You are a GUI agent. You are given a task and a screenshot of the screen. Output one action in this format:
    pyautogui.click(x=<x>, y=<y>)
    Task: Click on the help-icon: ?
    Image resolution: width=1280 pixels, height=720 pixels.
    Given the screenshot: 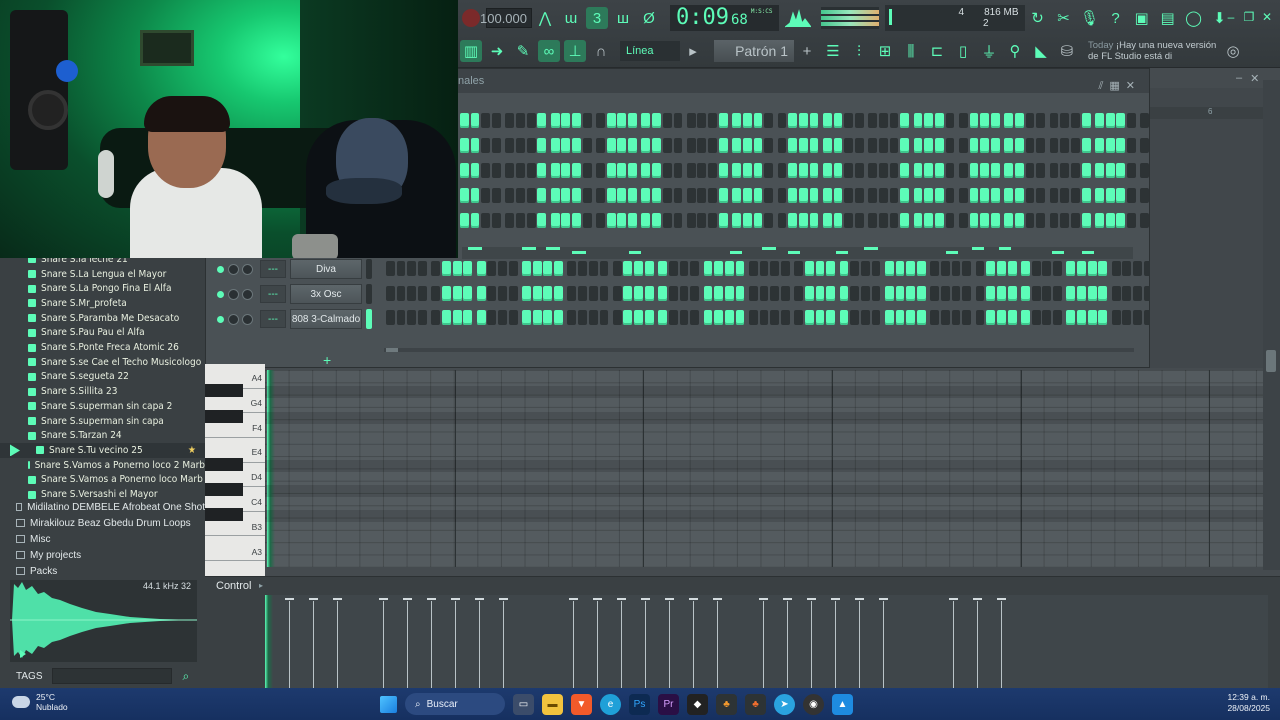 What is the action you would take?
    pyautogui.click(x=1116, y=18)
    